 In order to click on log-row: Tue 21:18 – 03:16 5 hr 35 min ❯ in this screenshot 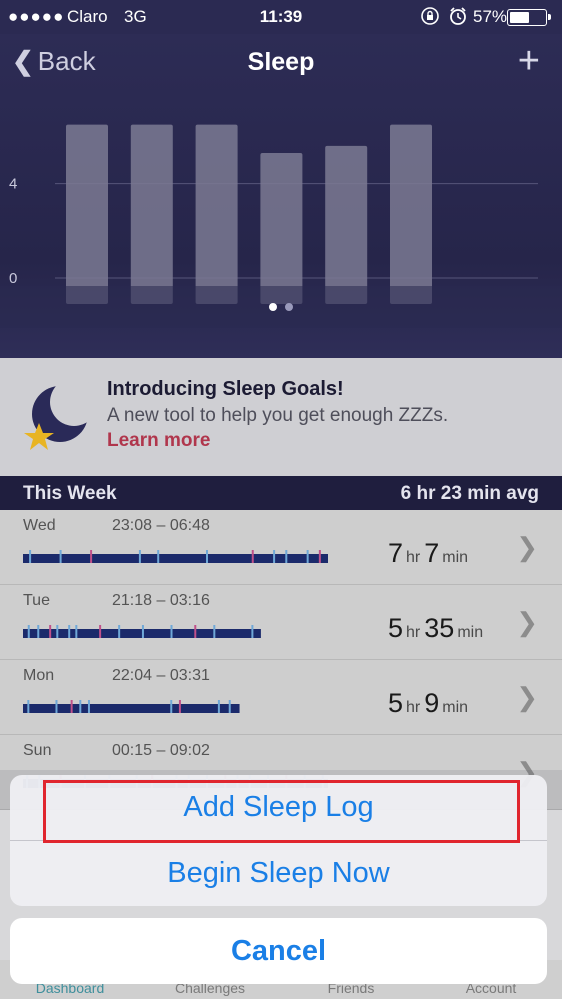, I will do `click(281, 622)`.